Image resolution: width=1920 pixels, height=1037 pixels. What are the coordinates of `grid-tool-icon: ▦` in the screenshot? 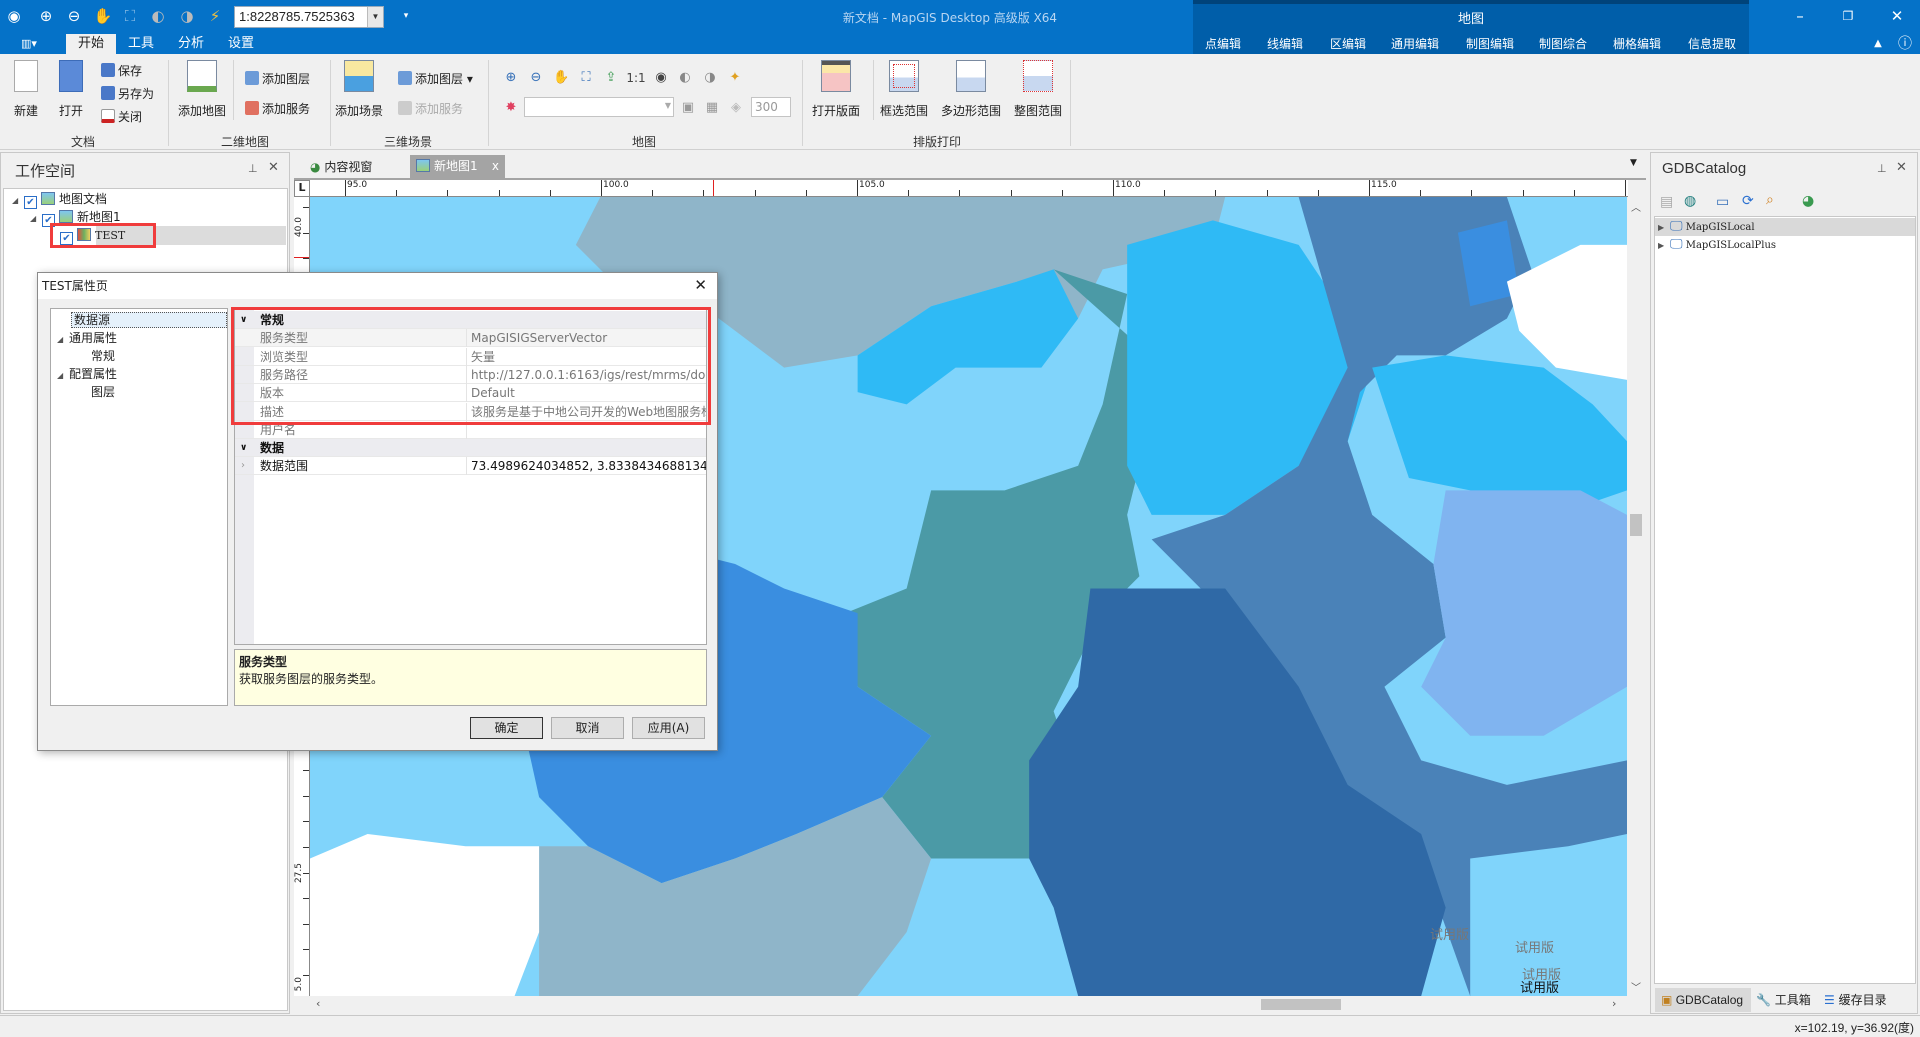 It's located at (712, 108).